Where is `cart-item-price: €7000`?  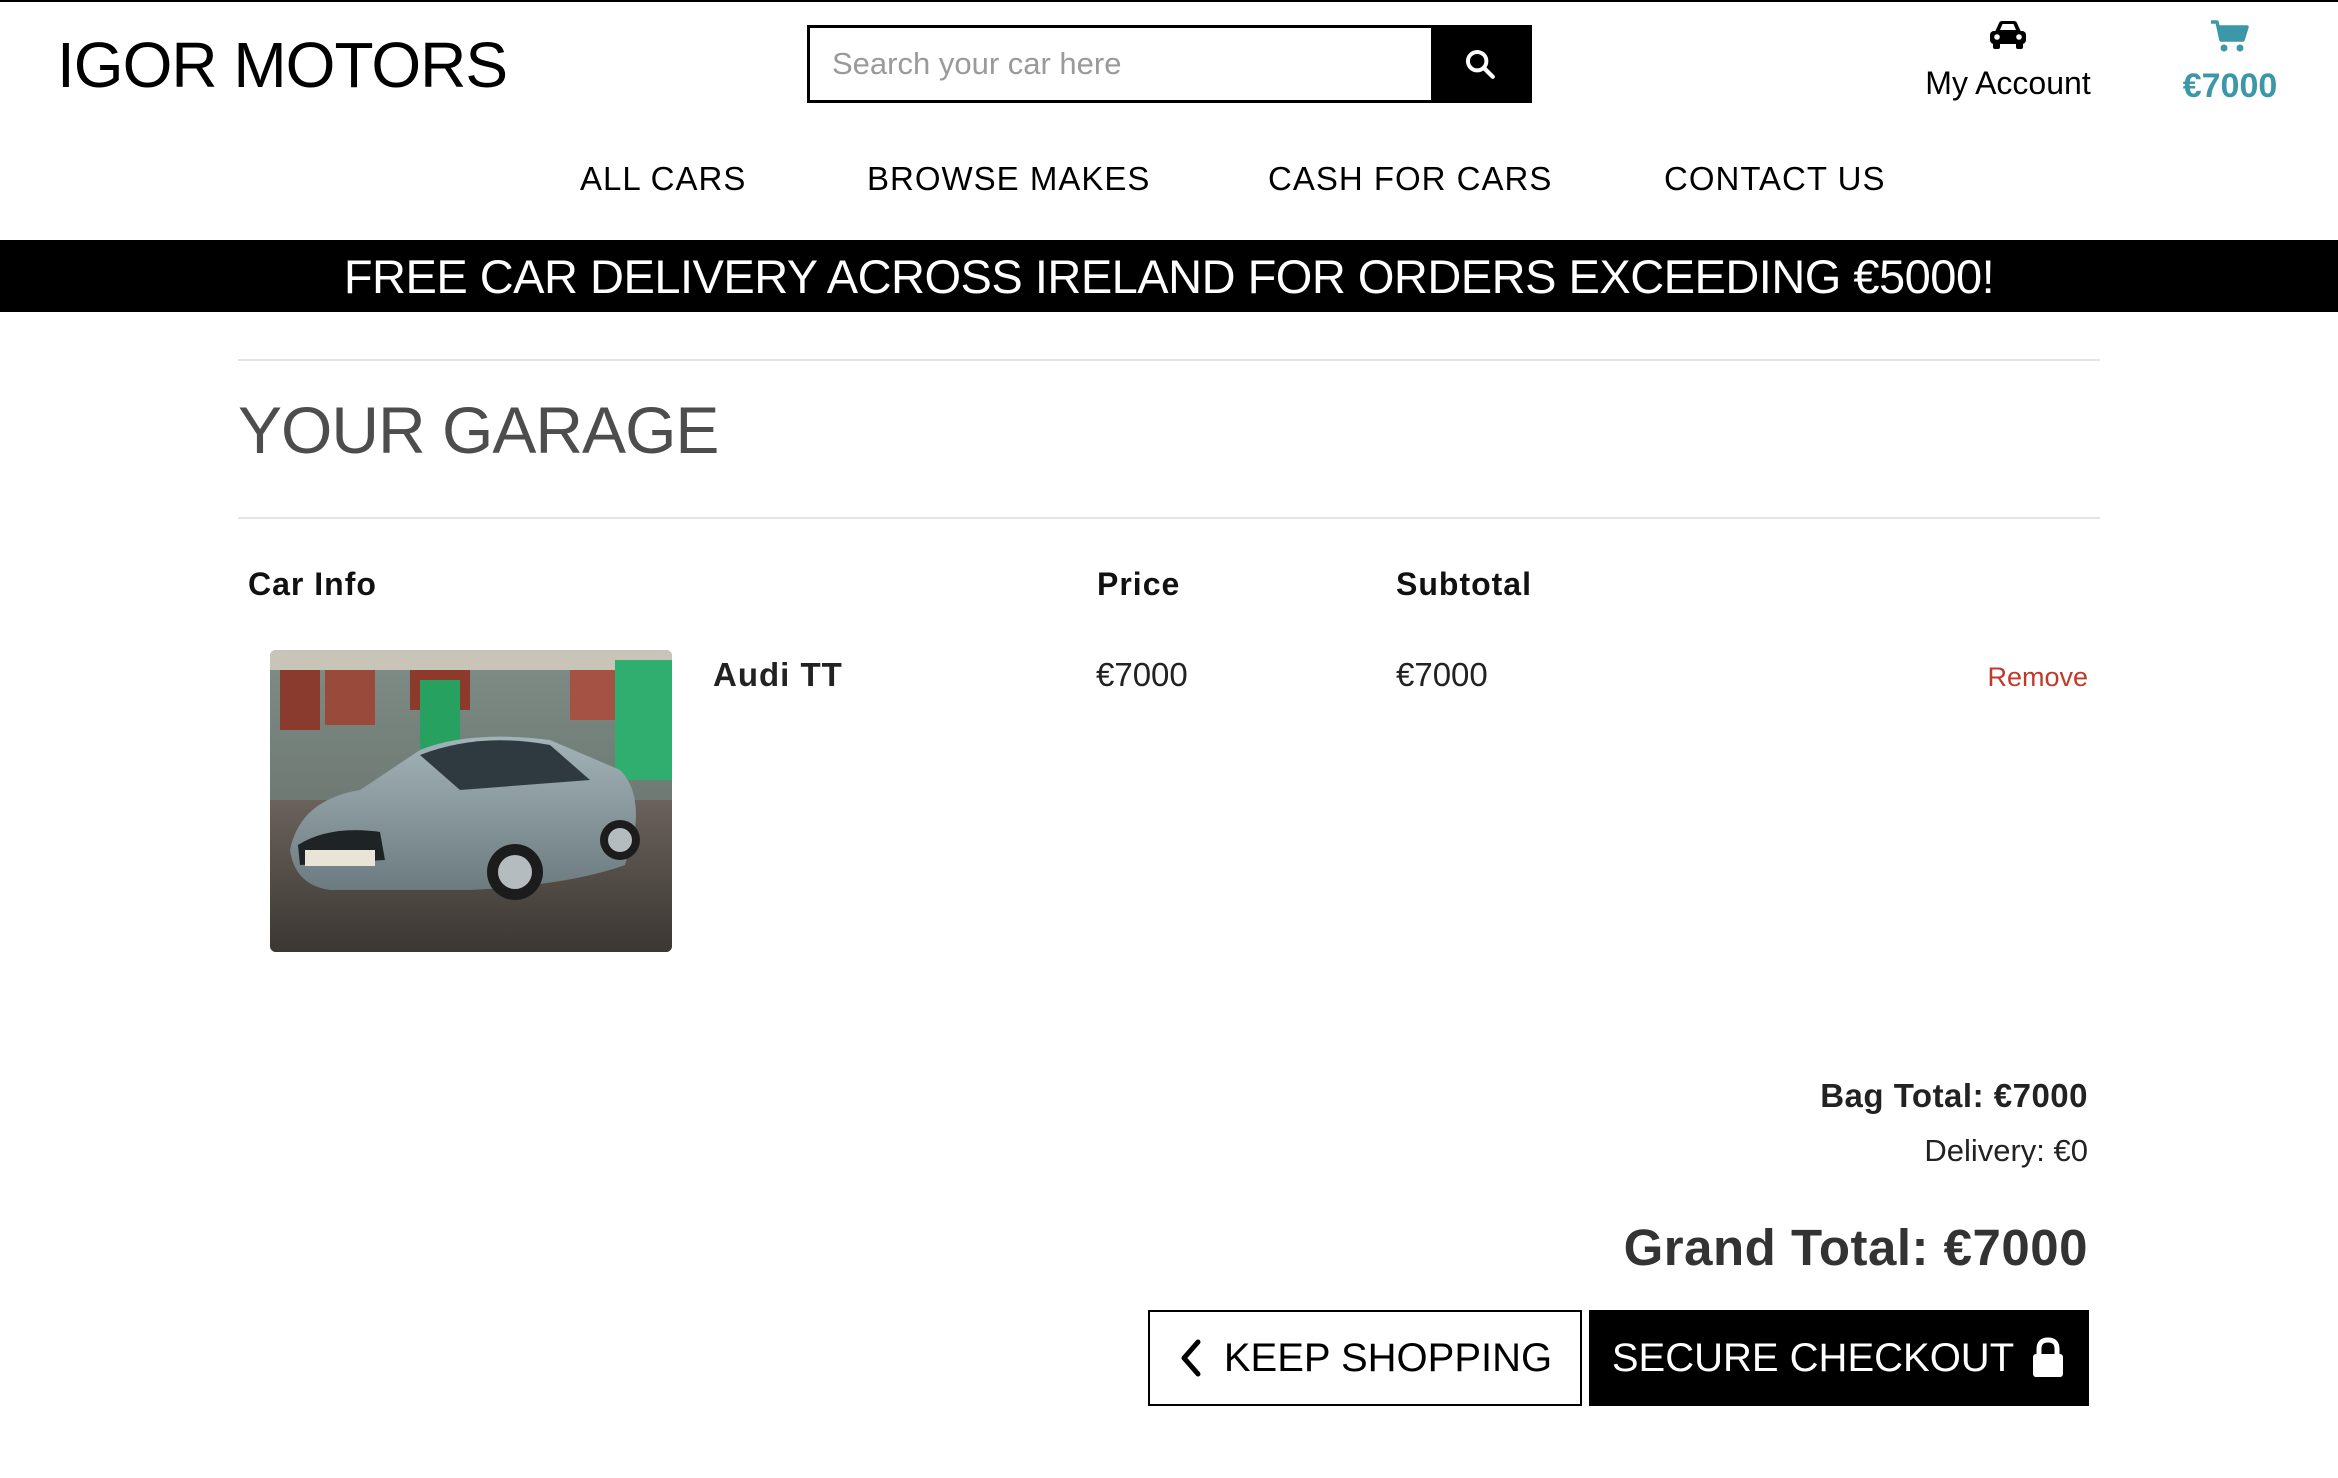
cart-item-price: €7000 is located at coordinates (1142, 674).